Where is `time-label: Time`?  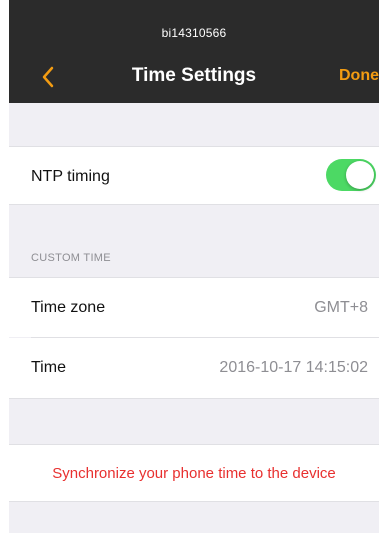
time-label: Time is located at coordinates (48, 367).